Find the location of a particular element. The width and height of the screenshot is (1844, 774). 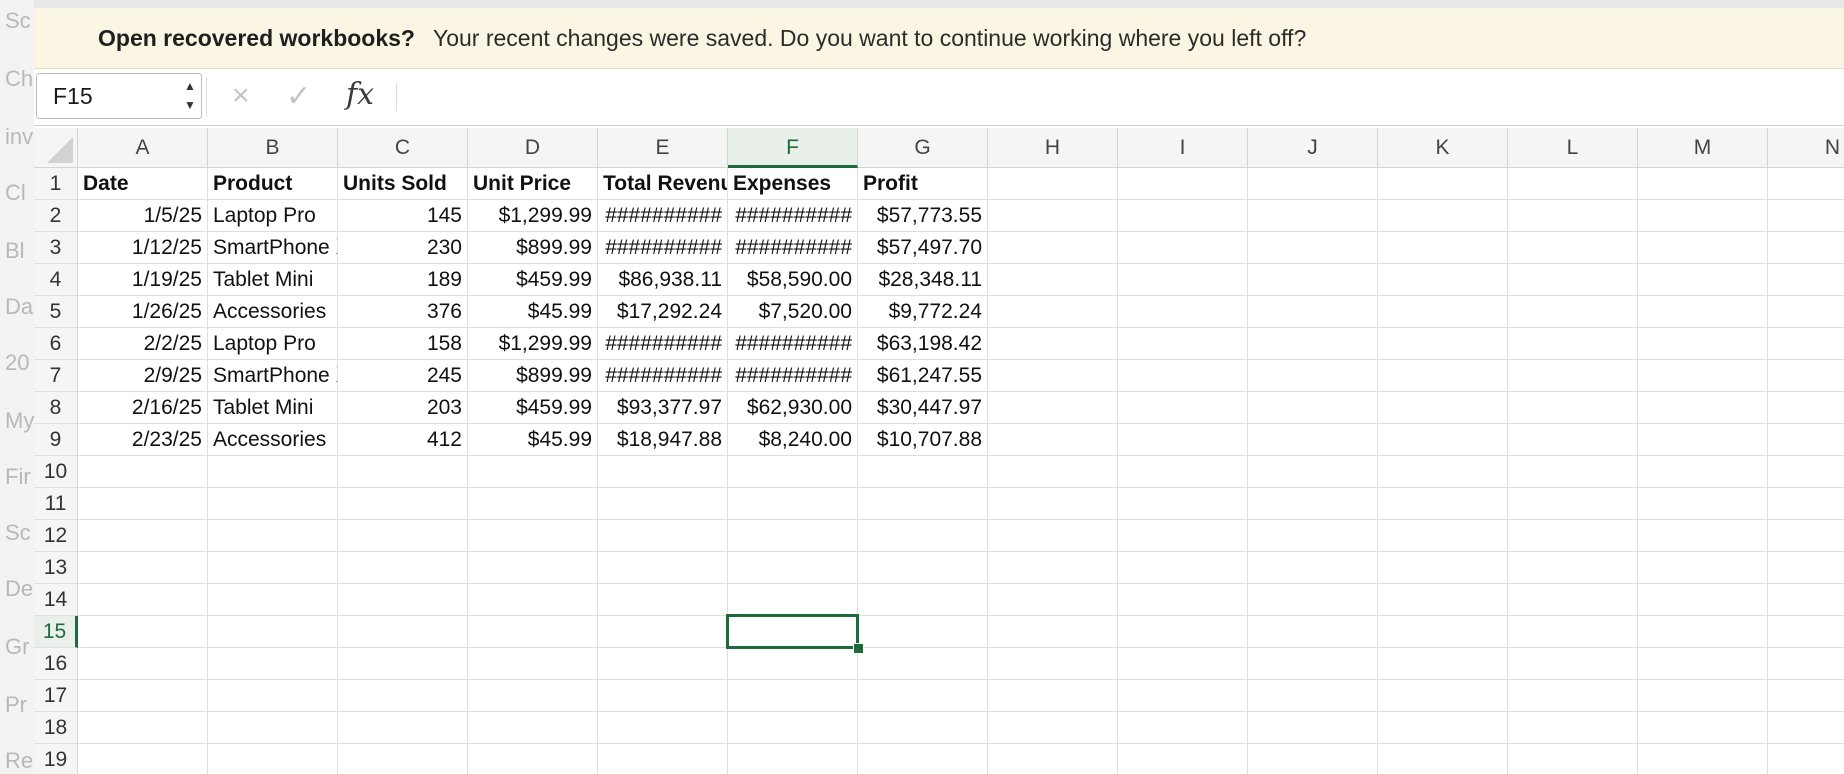

cell-g4: $28,348.11 is located at coordinates (923, 280).